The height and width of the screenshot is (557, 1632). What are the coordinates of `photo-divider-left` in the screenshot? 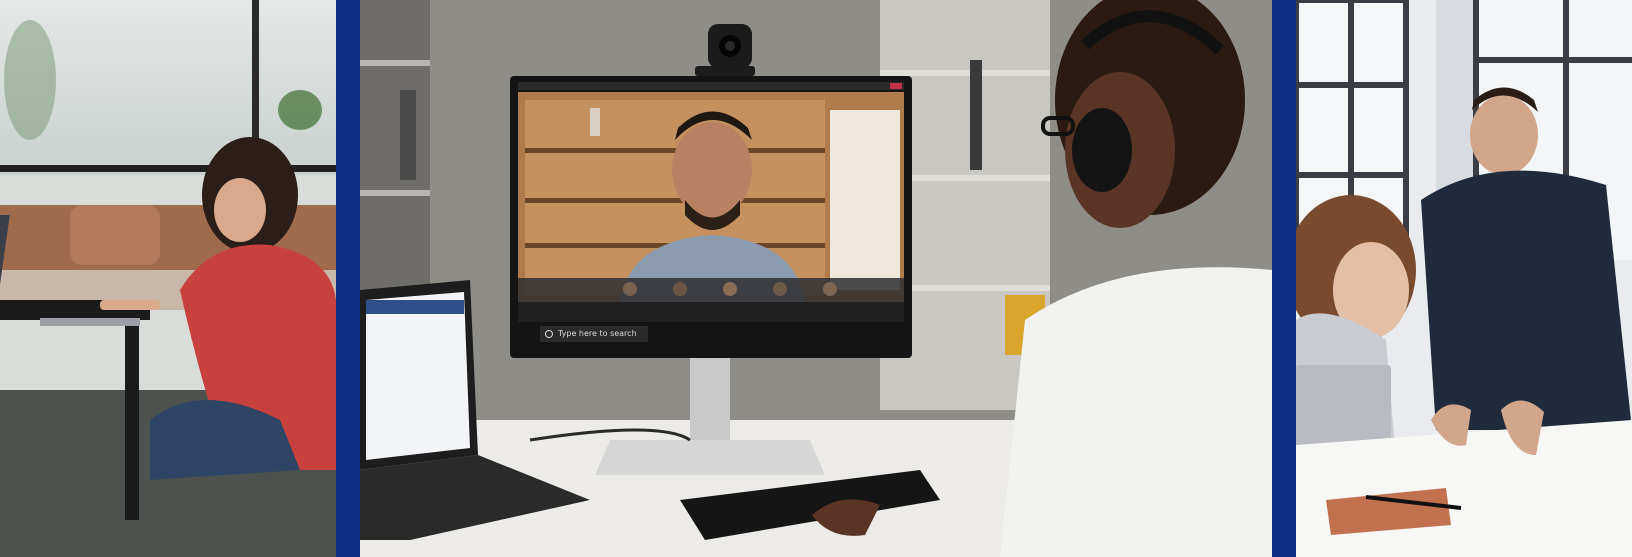 It's located at (348, 278).